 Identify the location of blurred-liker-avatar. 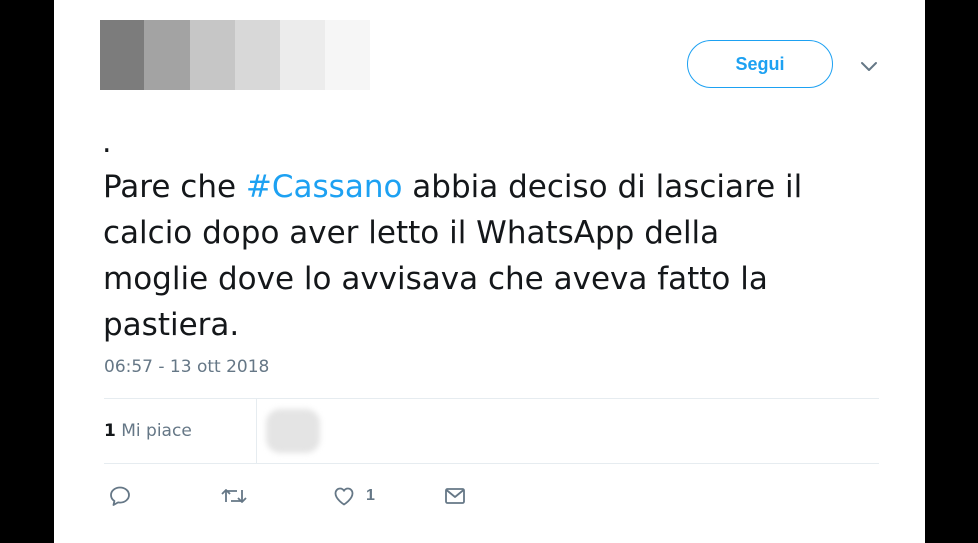
(293, 431).